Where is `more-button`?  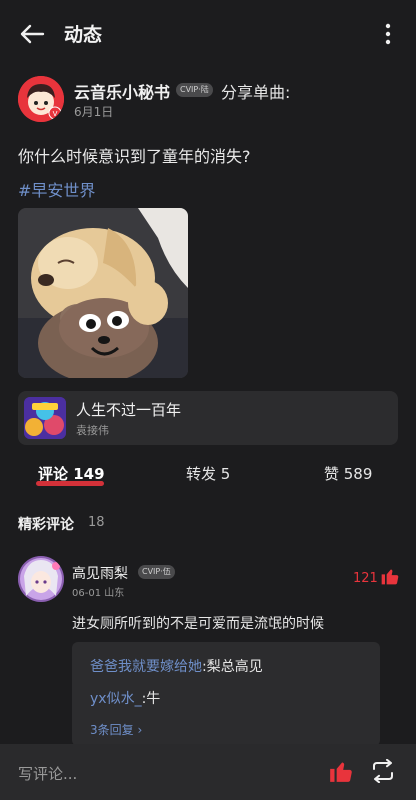
more-button is located at coordinates (388, 34).